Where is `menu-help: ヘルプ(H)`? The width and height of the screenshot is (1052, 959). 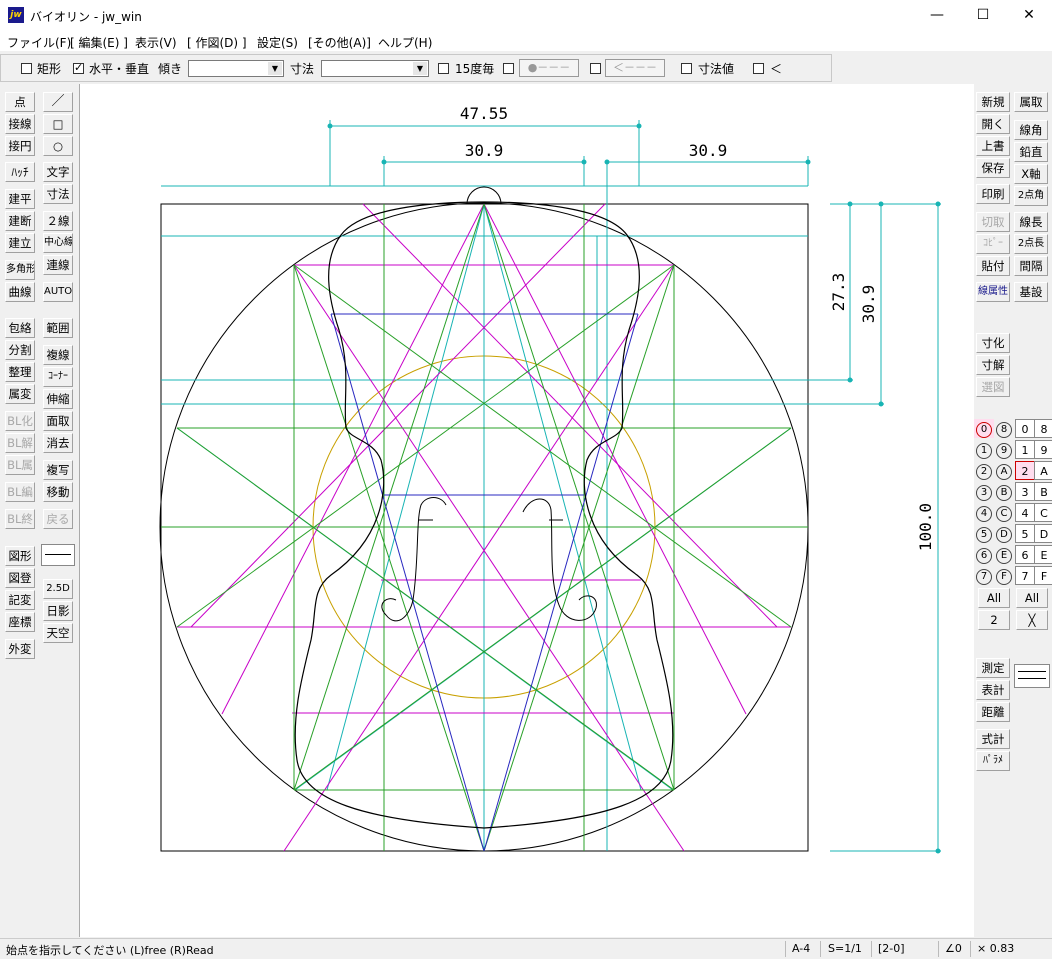 menu-help: ヘルプ(H) is located at coordinates (405, 42).